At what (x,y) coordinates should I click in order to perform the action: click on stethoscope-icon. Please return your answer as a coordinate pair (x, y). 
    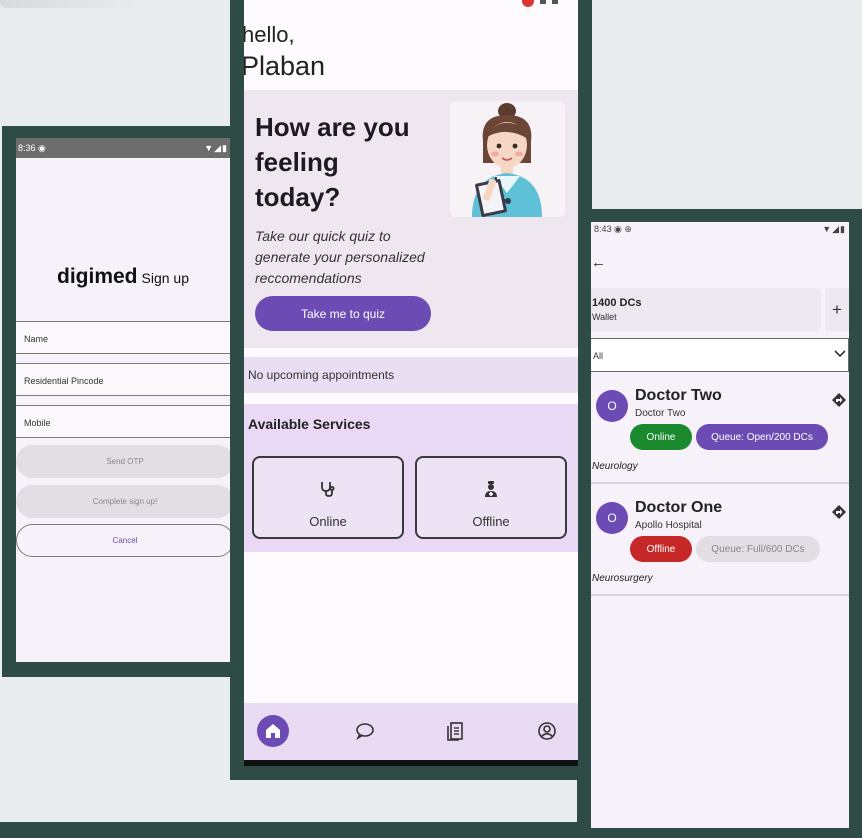
    Looking at the image, I should click on (328, 491).